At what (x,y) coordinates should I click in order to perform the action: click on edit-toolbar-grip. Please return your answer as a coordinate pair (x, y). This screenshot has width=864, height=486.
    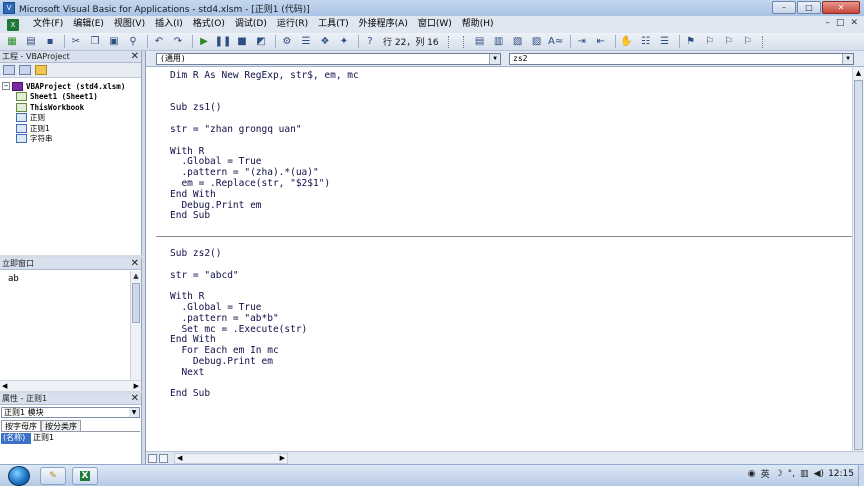
    Looking at the image, I should click on (465, 41).